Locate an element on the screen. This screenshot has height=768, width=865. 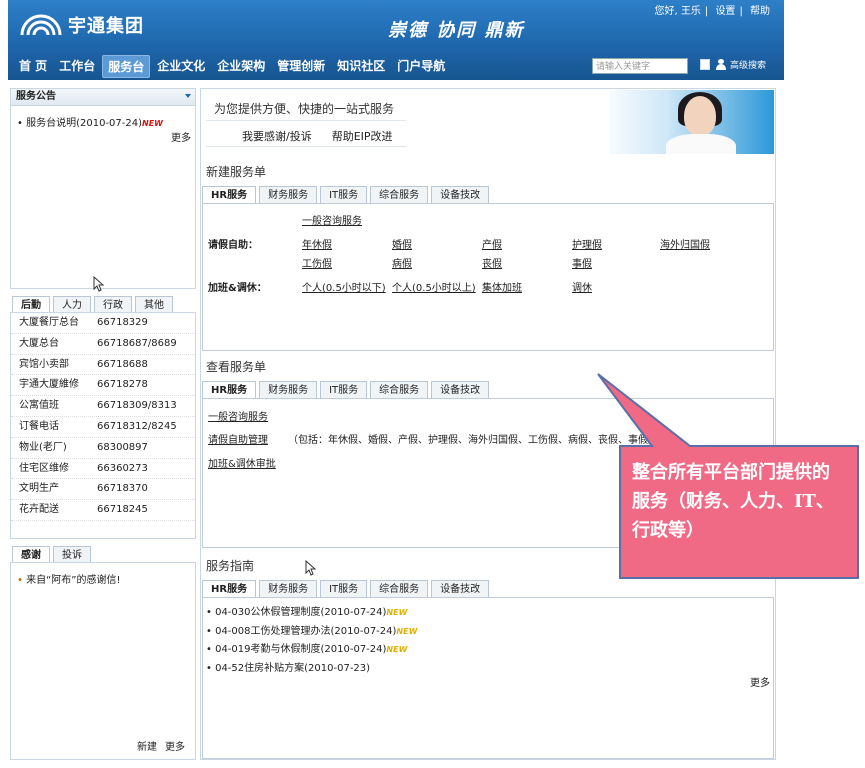
overseas-leave-link: 海外归国假 is located at coordinates (685, 243).